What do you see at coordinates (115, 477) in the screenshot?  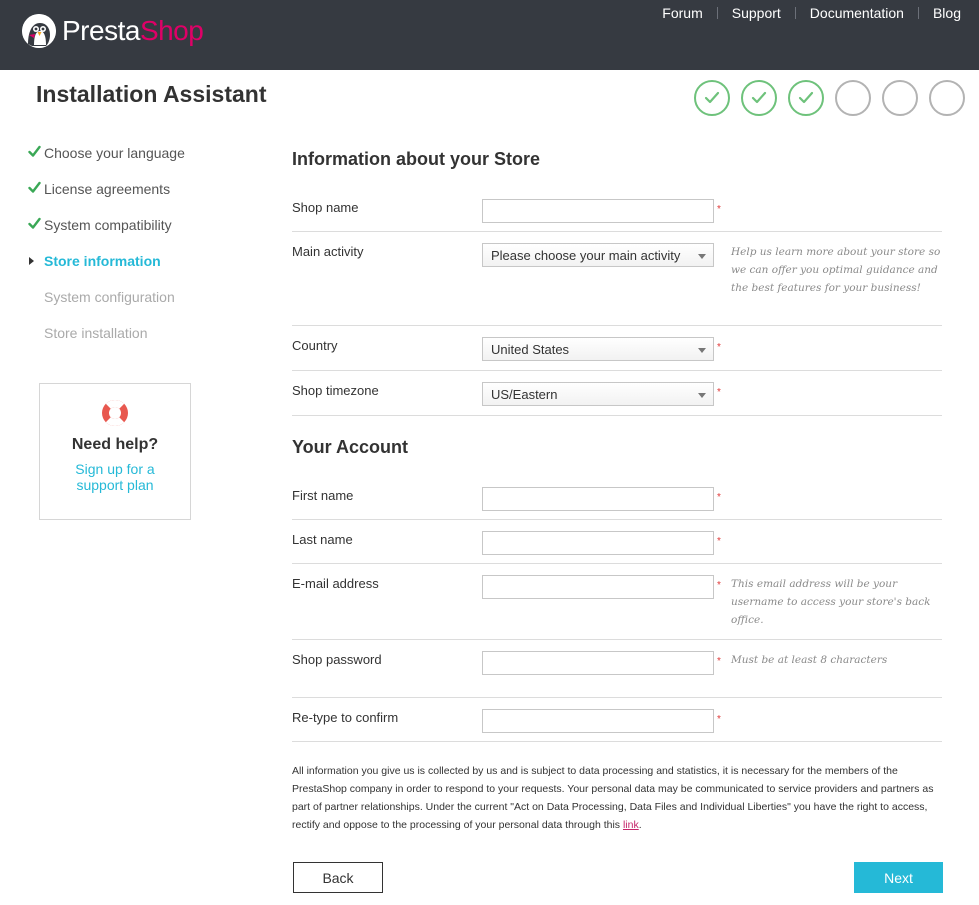 I see `support-plan-link: Sign up for a support plan` at bounding box center [115, 477].